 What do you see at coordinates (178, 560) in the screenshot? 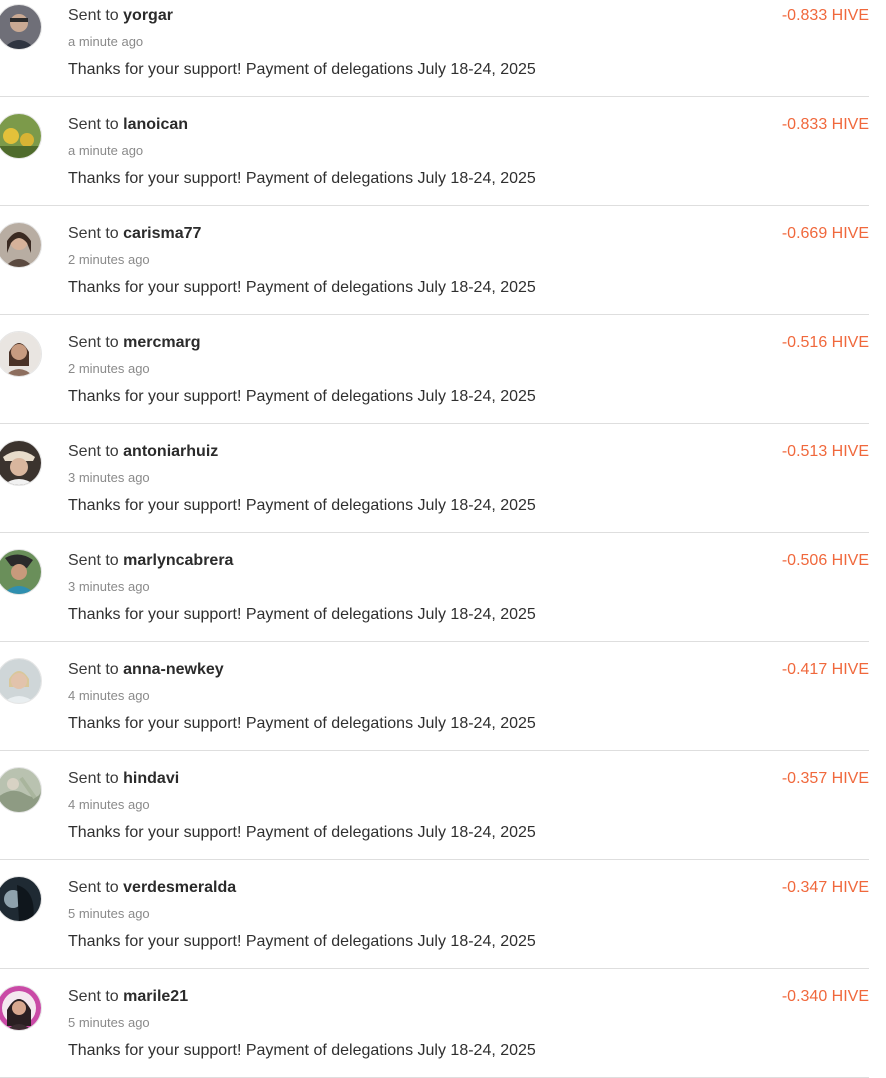
I see `recipient-username: marlyncabrera` at bounding box center [178, 560].